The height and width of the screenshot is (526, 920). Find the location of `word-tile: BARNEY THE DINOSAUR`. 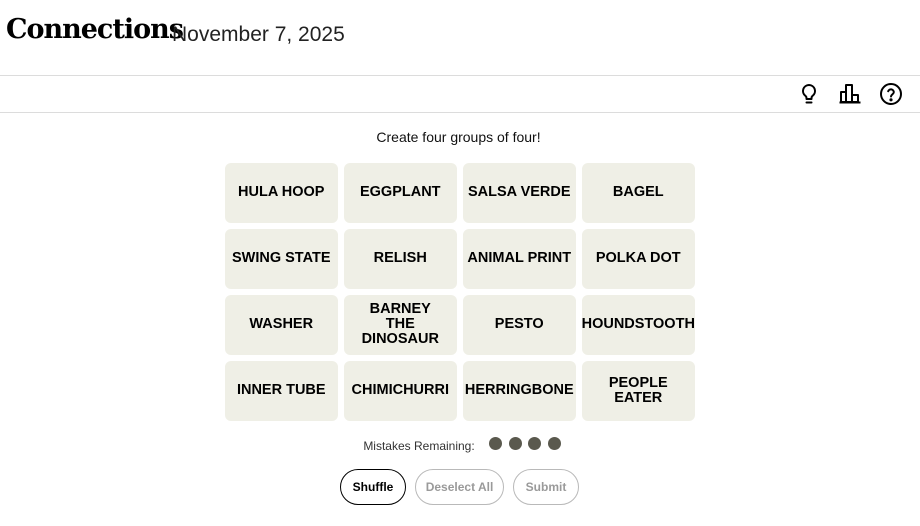

word-tile: BARNEY THE DINOSAUR is located at coordinates (400, 325).